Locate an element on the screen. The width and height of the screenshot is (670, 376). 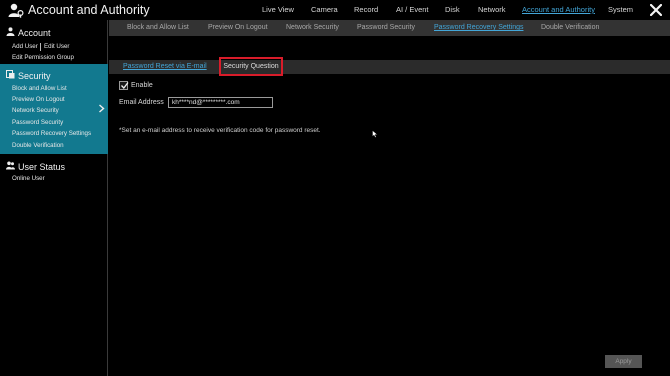
user-status-icon is located at coordinates (10, 165).